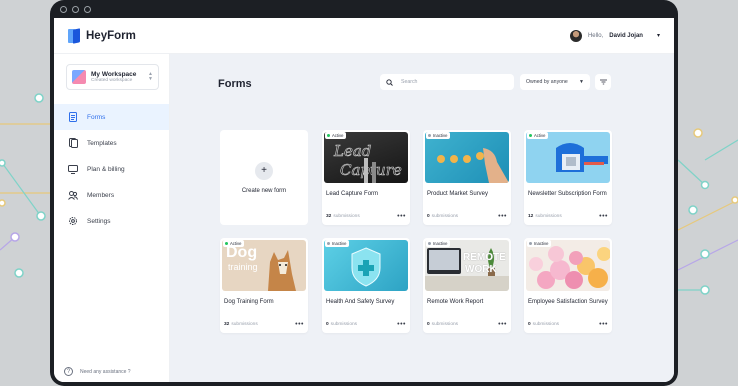  What do you see at coordinates (658, 36) in the screenshot?
I see `chevron-down-icon: ▾` at bounding box center [658, 36].